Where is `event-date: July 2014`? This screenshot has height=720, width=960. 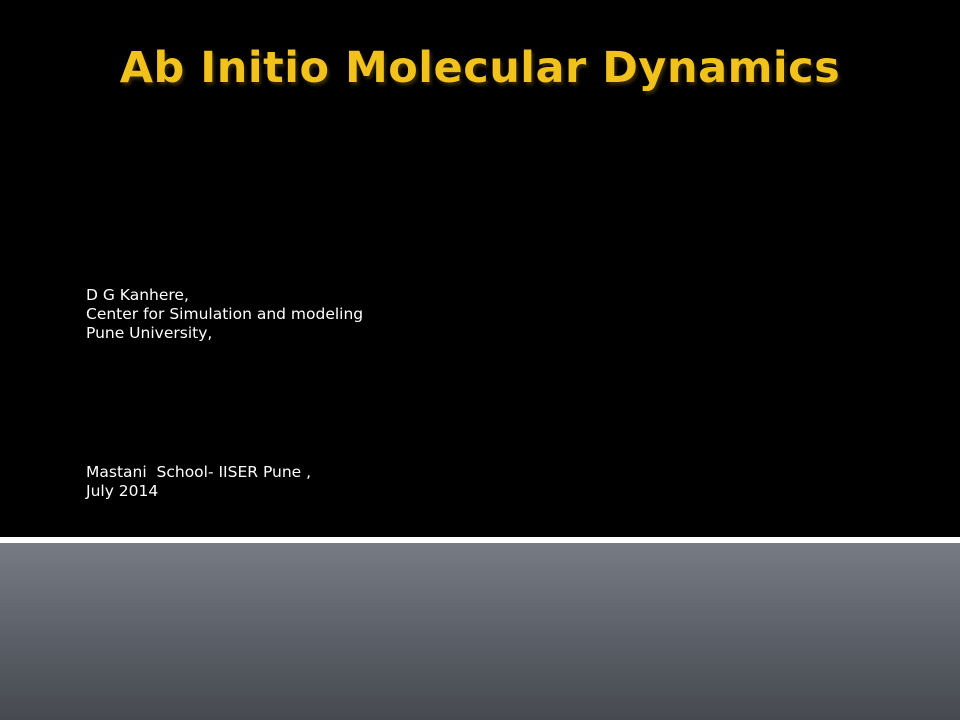
event-date: July 2014 is located at coordinates (122, 491).